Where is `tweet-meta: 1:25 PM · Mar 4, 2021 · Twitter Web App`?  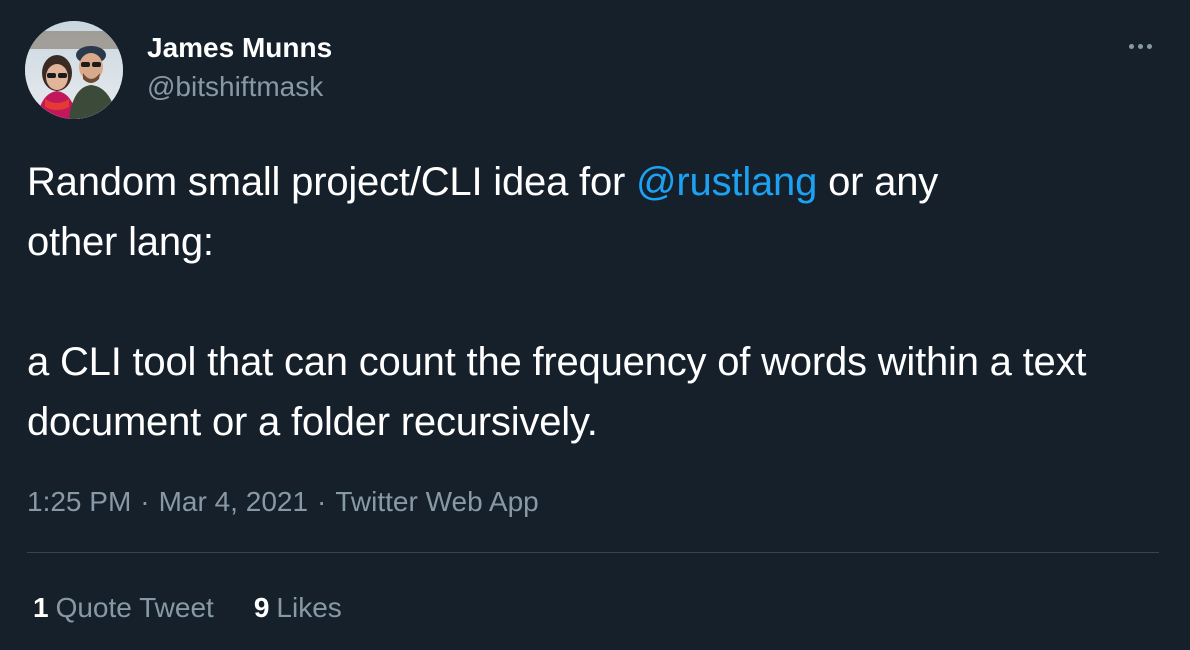
tweet-meta: 1:25 PM · Mar 4, 2021 · Twitter Web App is located at coordinates (283, 502).